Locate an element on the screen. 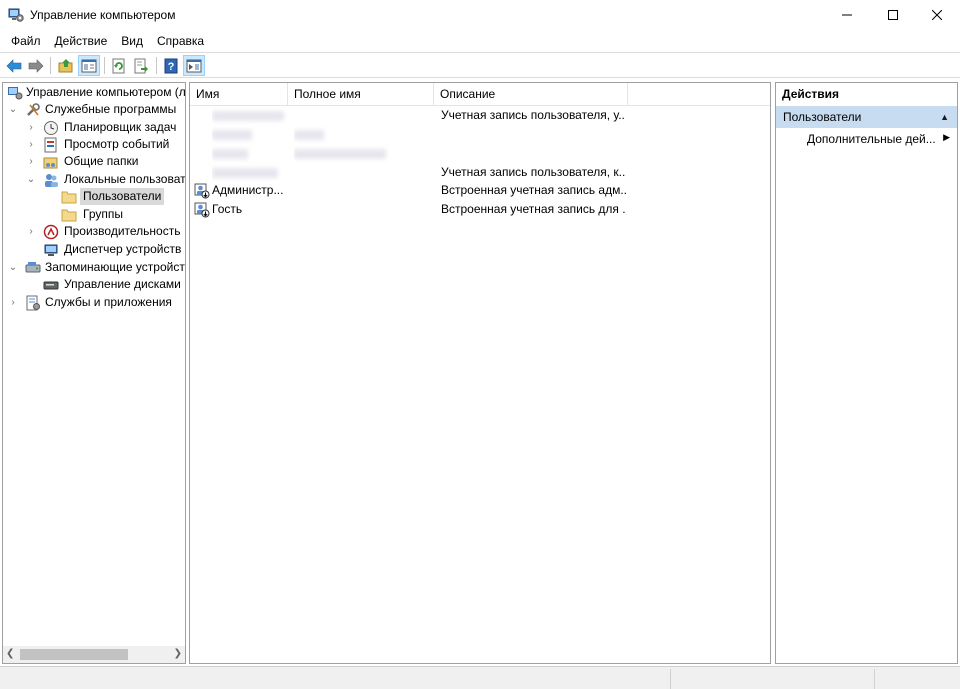  up-folder-icon is located at coordinates (65, 65).